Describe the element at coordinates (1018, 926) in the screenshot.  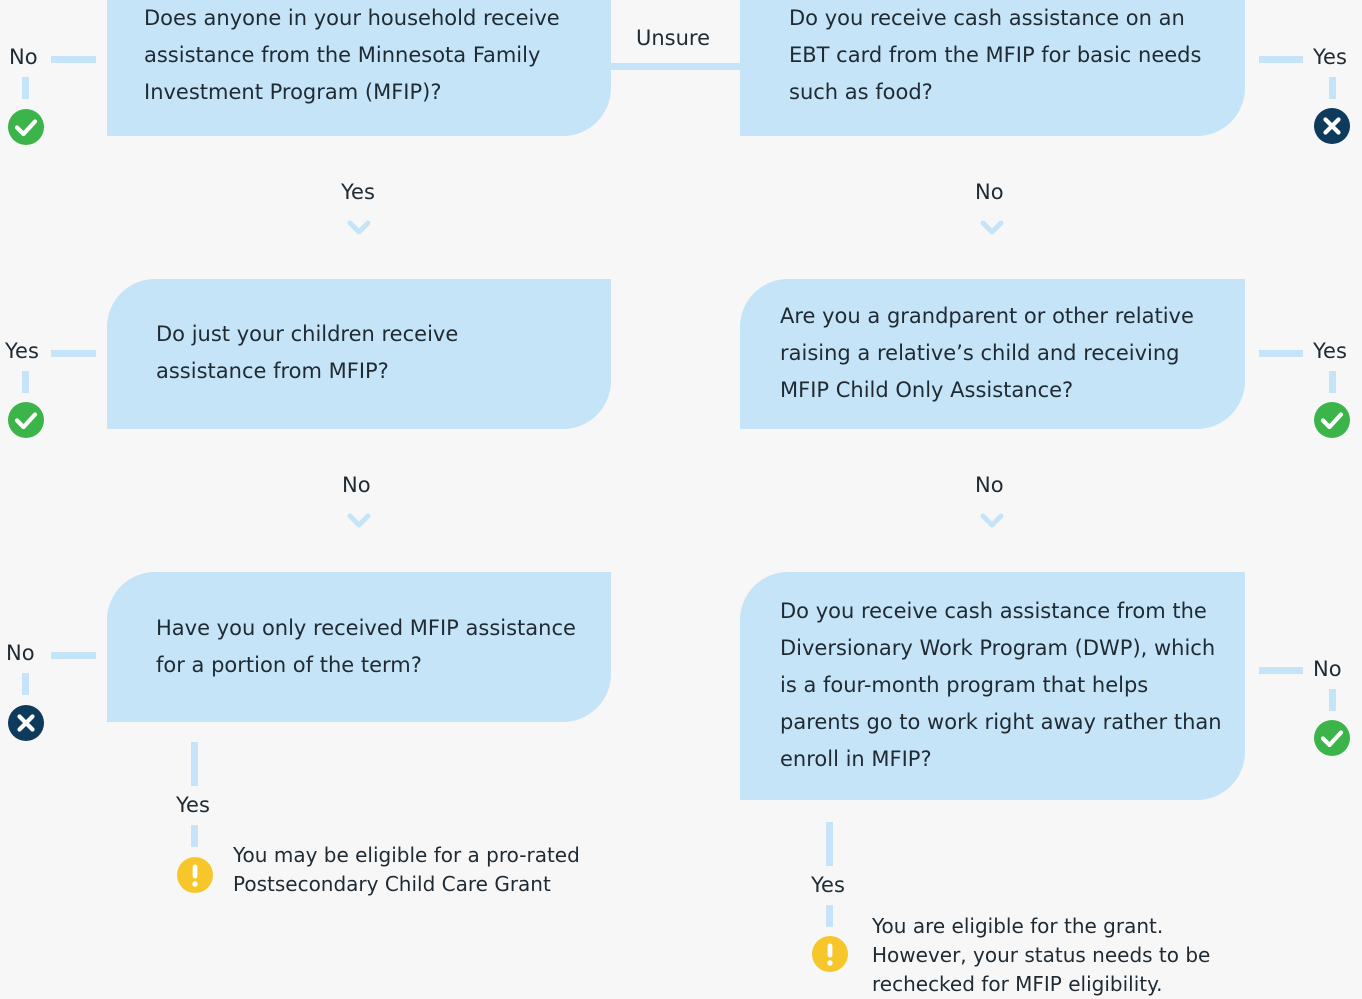
I see `outcome-note-line: You are eligible for the grant.` at that location.